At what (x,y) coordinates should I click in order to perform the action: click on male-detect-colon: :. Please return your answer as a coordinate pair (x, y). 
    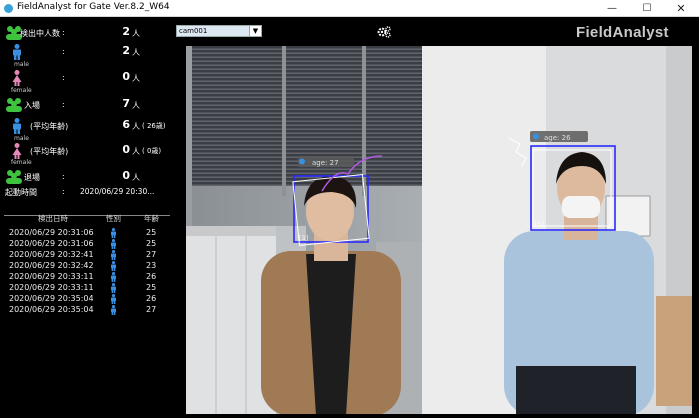
    Looking at the image, I should click on (63, 51).